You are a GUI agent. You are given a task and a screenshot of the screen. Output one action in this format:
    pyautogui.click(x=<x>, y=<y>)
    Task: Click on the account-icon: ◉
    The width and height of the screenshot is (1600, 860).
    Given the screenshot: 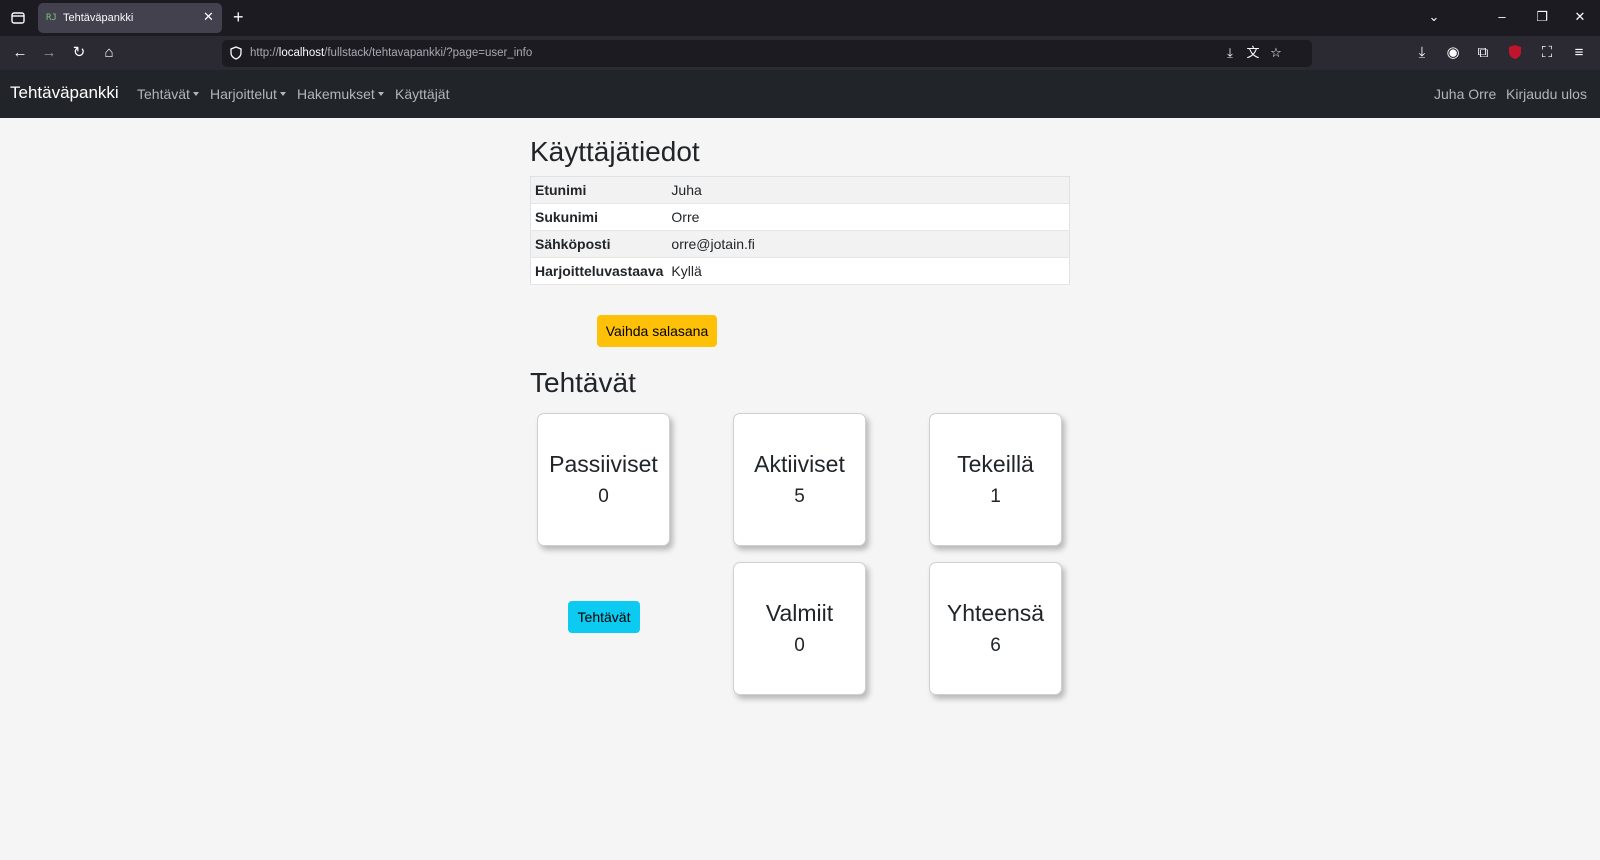 What is the action you would take?
    pyautogui.click(x=1453, y=53)
    